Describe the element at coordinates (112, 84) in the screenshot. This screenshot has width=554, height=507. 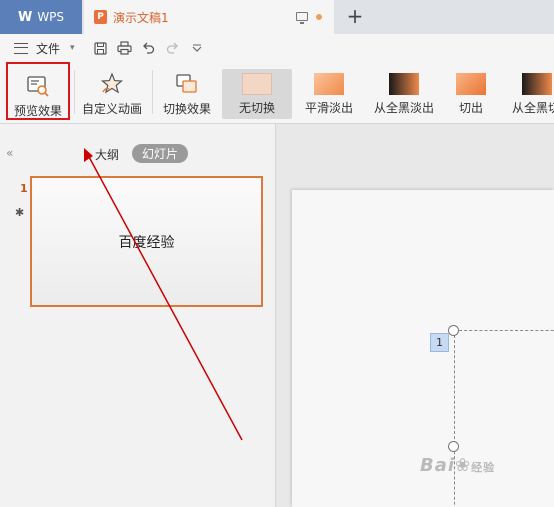
I see `custom-animation-star-icon` at that location.